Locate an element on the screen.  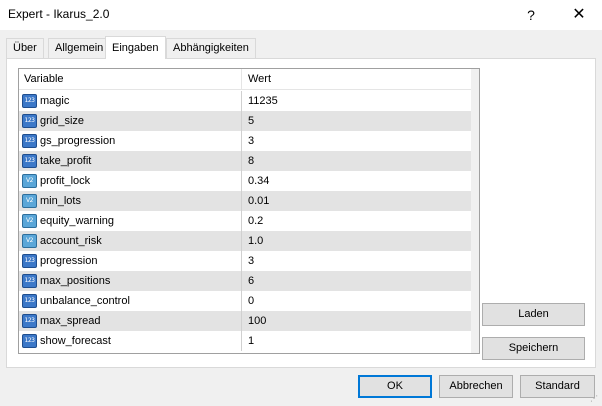
variable-value: 0.01 is located at coordinates (258, 201).